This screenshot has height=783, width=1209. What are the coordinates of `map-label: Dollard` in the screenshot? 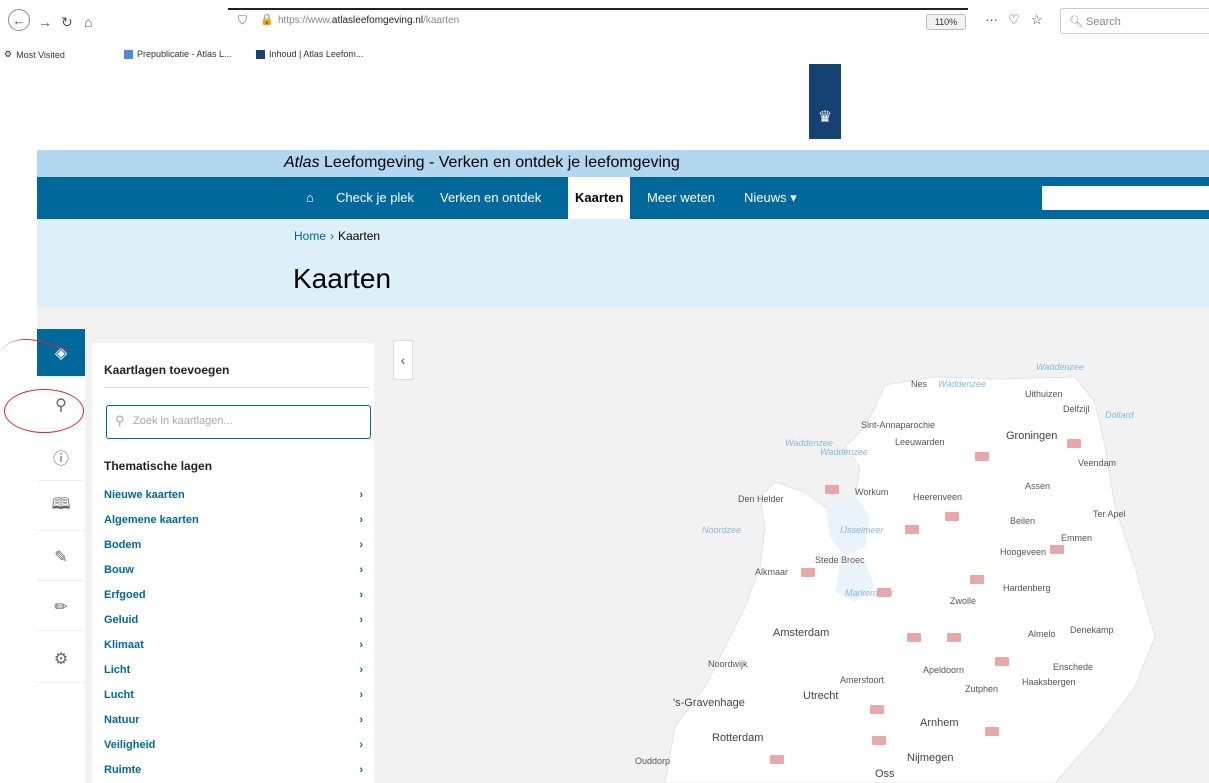 It's located at (1119, 415).